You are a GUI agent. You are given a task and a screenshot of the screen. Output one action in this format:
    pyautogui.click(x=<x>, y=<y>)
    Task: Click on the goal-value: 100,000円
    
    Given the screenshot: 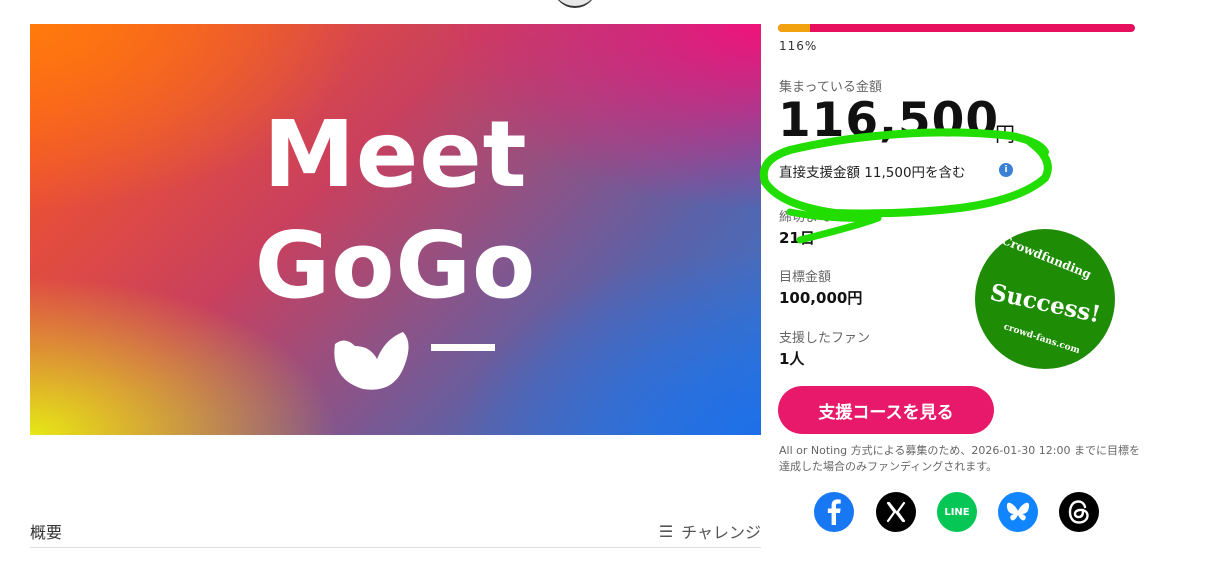 What is the action you would take?
    pyautogui.click(x=821, y=298)
    